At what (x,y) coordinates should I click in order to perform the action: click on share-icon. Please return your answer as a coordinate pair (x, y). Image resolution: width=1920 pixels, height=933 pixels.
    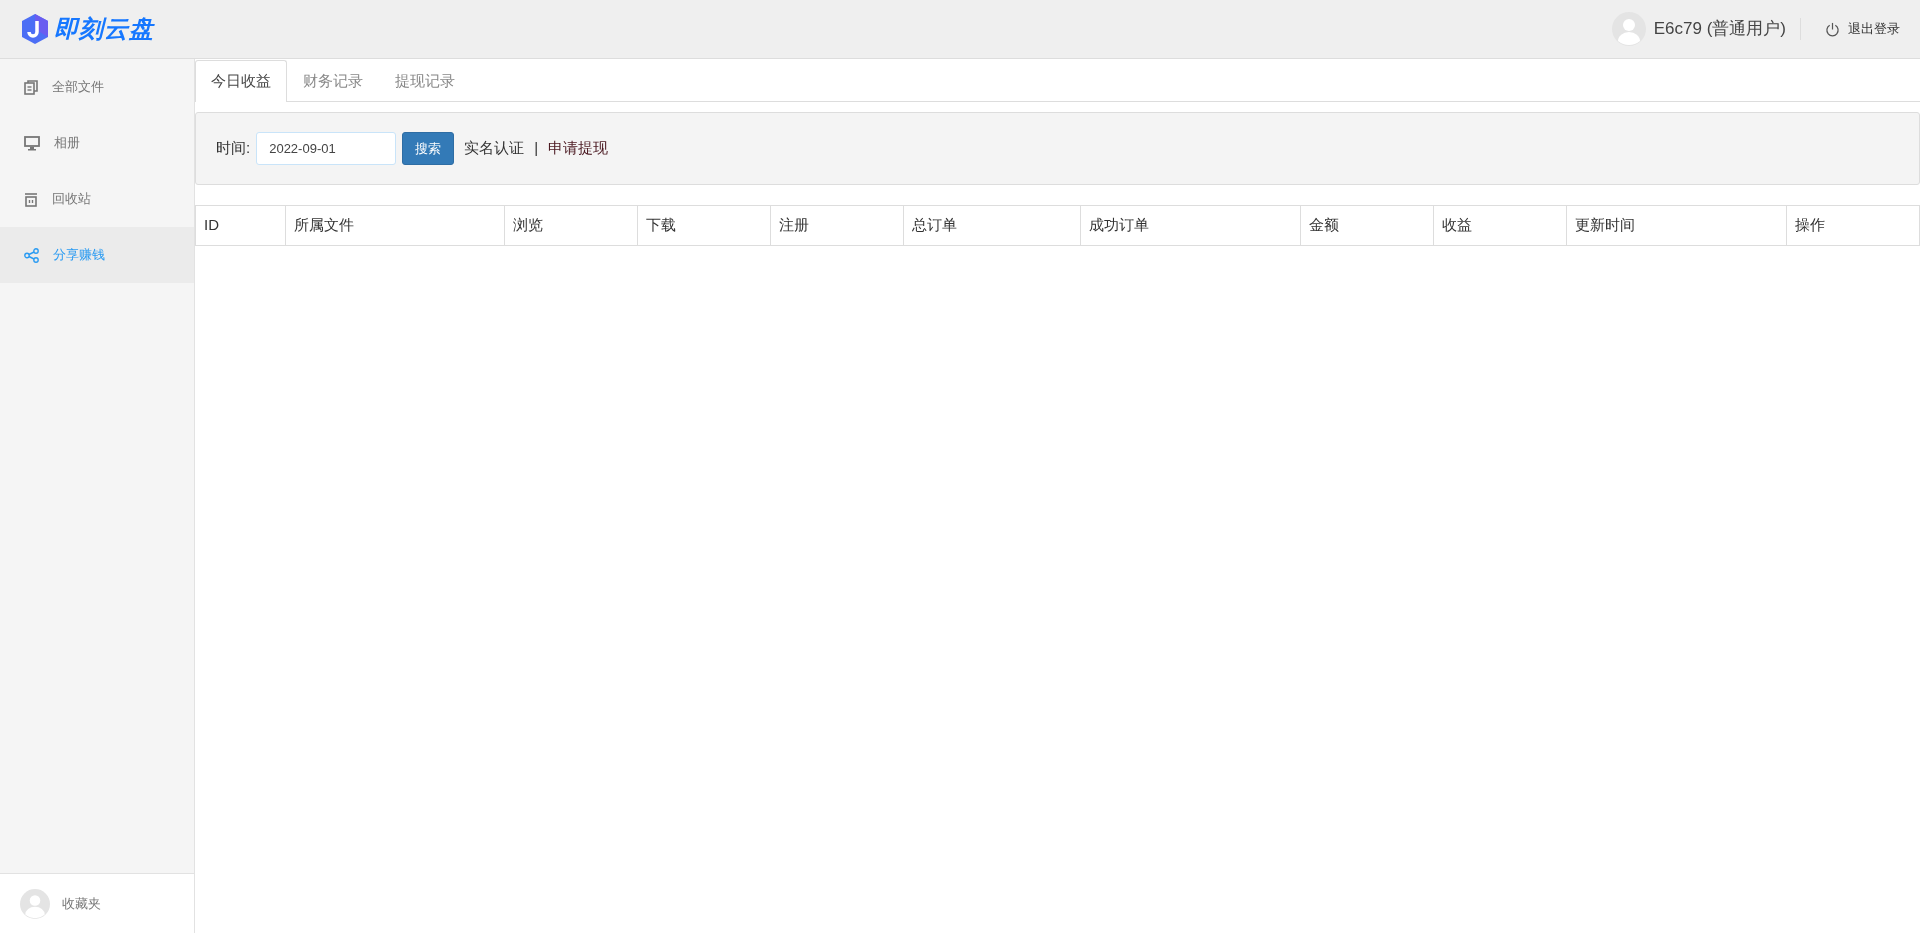
    Looking at the image, I should click on (31, 255).